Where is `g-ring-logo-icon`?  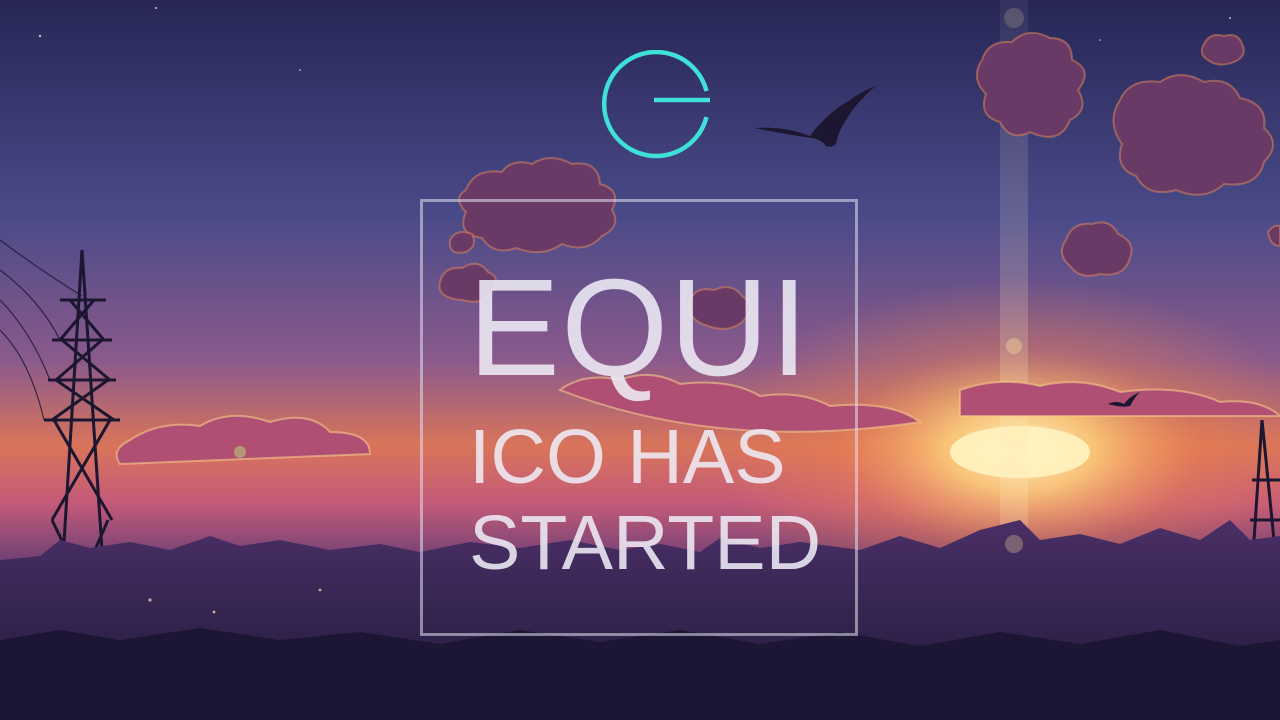 g-ring-logo-icon is located at coordinates (655, 104).